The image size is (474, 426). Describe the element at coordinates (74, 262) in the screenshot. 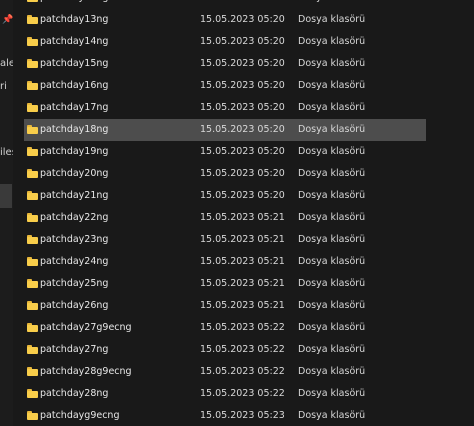

I see `file-name: patchday24ng` at that location.